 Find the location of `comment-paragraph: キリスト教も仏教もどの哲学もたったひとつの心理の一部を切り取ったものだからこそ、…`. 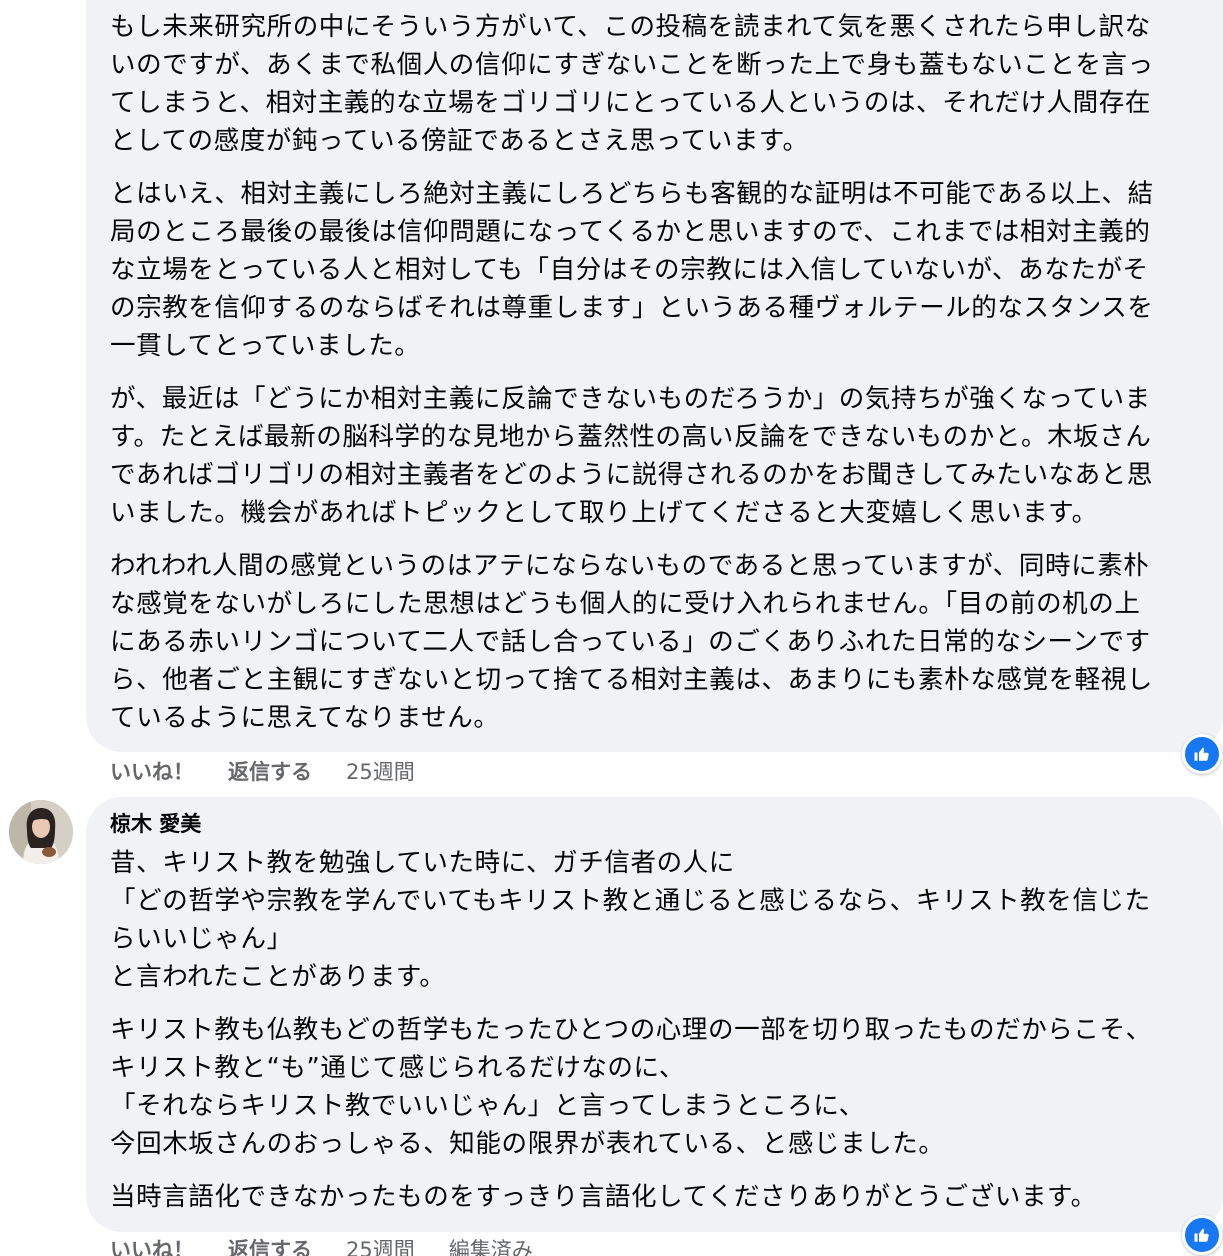

comment-paragraph: キリスト教も仏教もどの哲学もたったひとつの心理の一部を切り取ったものだからこそ、… is located at coordinates (666, 1087).